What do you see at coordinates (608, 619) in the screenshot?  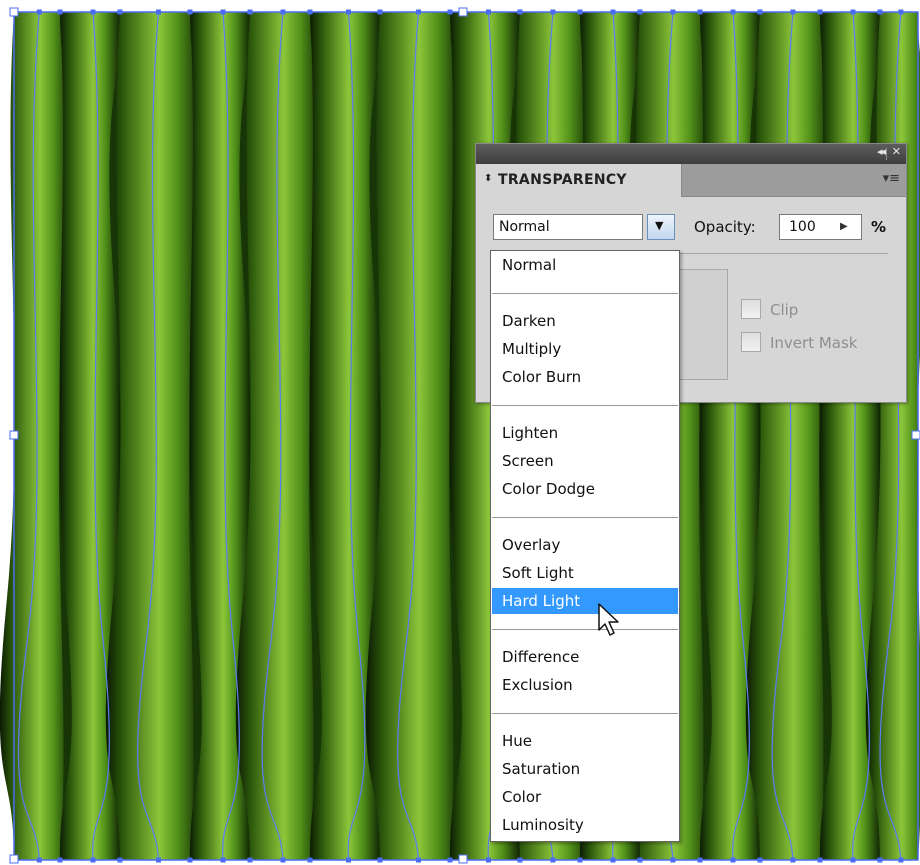 I see `mouse-cursor-icon` at bounding box center [608, 619].